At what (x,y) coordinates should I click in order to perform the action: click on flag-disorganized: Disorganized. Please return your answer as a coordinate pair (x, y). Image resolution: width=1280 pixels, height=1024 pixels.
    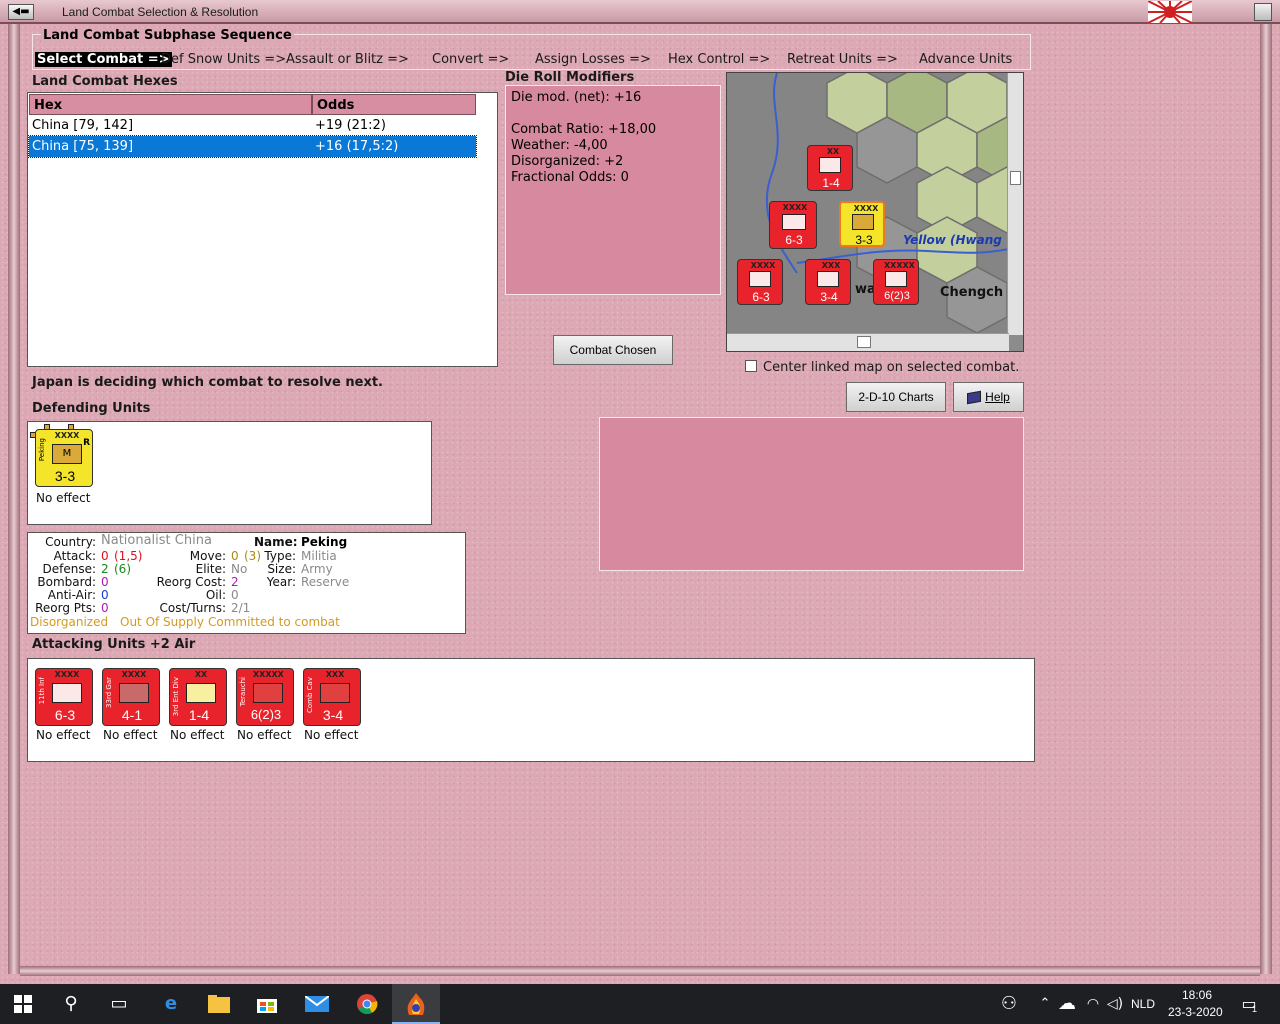
    Looking at the image, I should click on (69, 622).